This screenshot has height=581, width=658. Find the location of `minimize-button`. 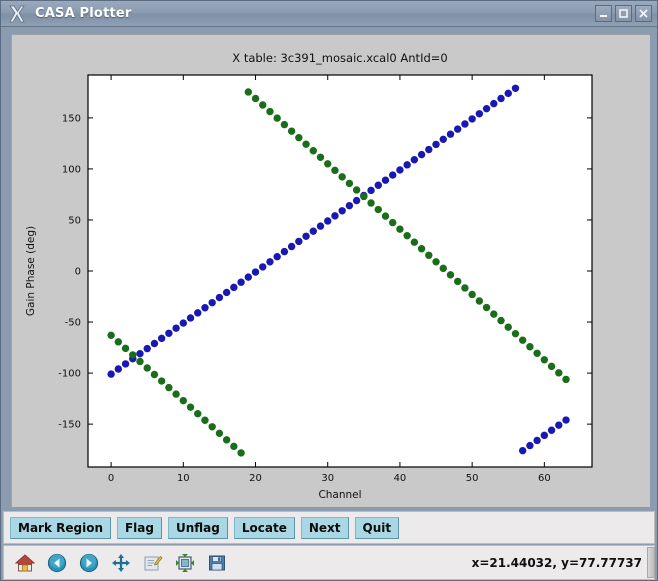

minimize-button is located at coordinates (603, 13).